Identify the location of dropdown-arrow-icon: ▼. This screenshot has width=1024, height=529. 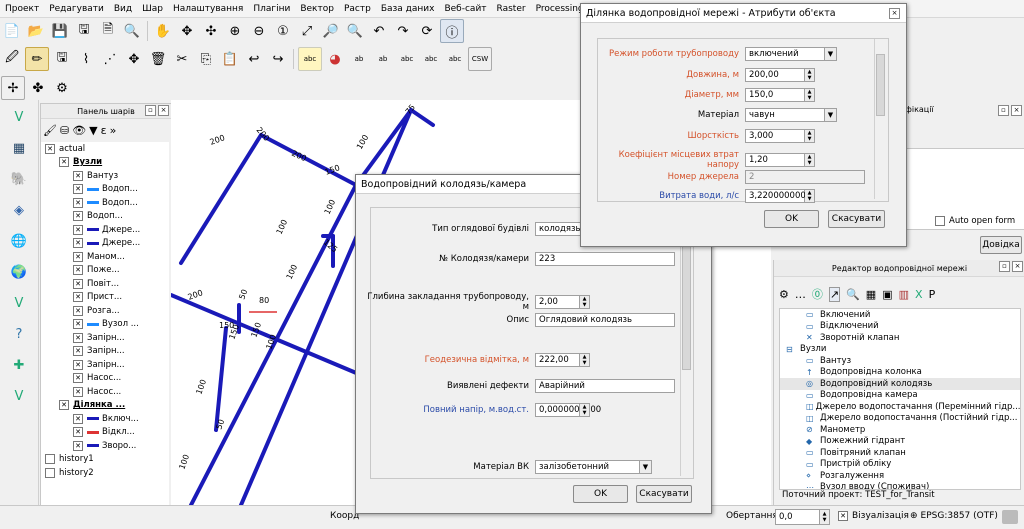
(646, 467).